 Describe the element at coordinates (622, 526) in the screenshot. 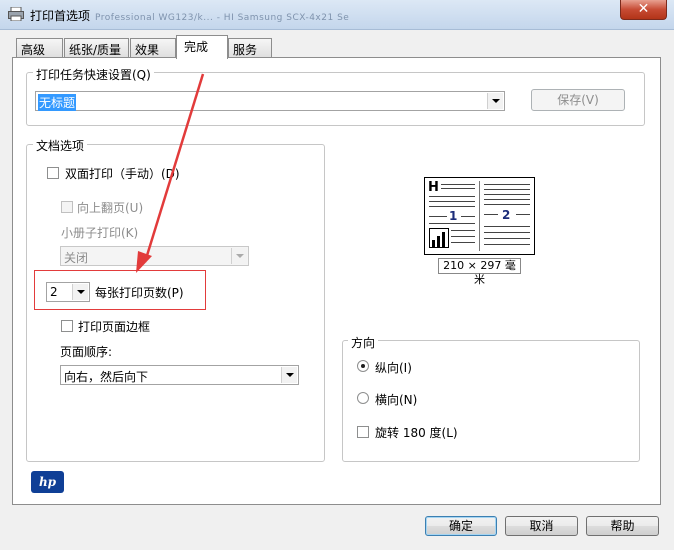

I see `help-button: 帮助` at that location.